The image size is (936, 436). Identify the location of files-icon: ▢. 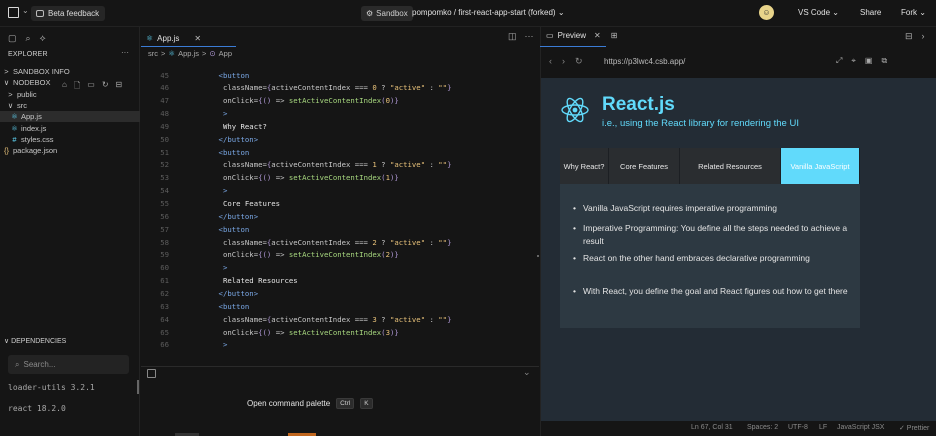
(12, 38).